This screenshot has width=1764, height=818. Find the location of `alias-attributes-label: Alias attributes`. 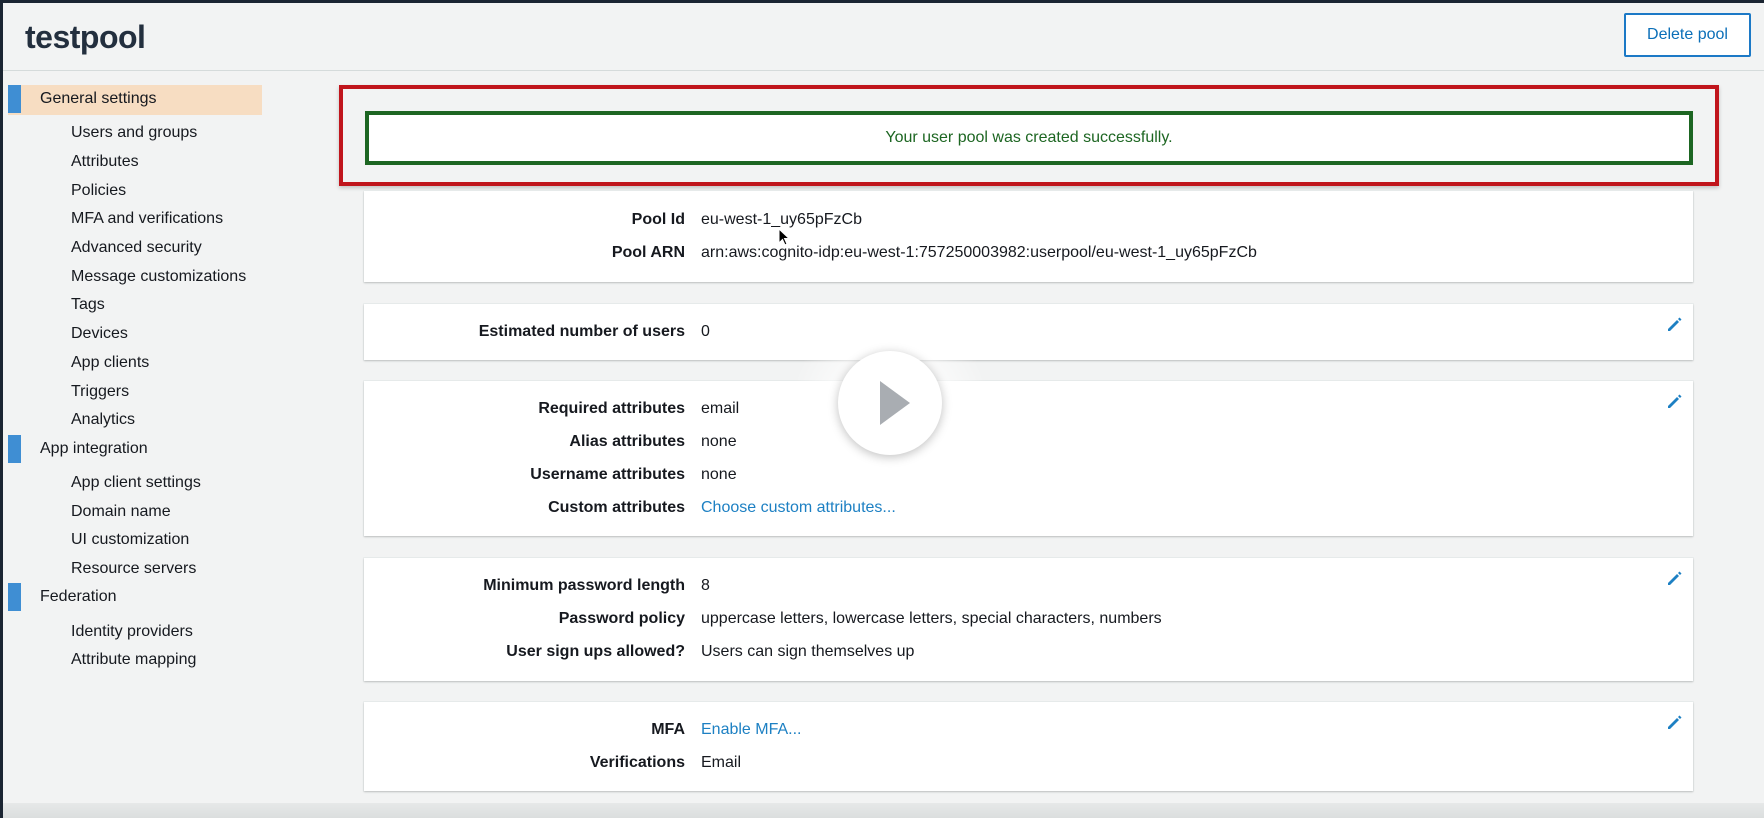

alias-attributes-label: Alias attributes is located at coordinates (627, 441).